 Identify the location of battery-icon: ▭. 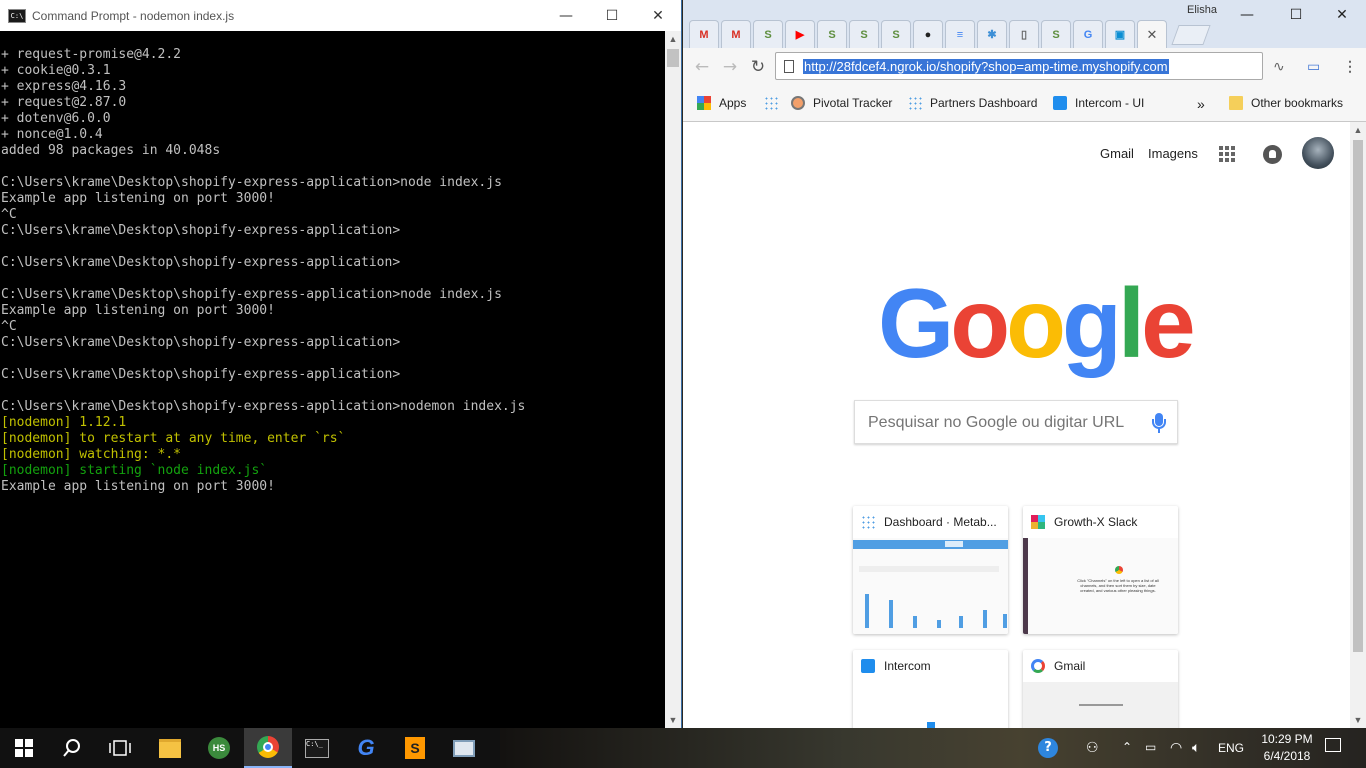
(1150, 747).